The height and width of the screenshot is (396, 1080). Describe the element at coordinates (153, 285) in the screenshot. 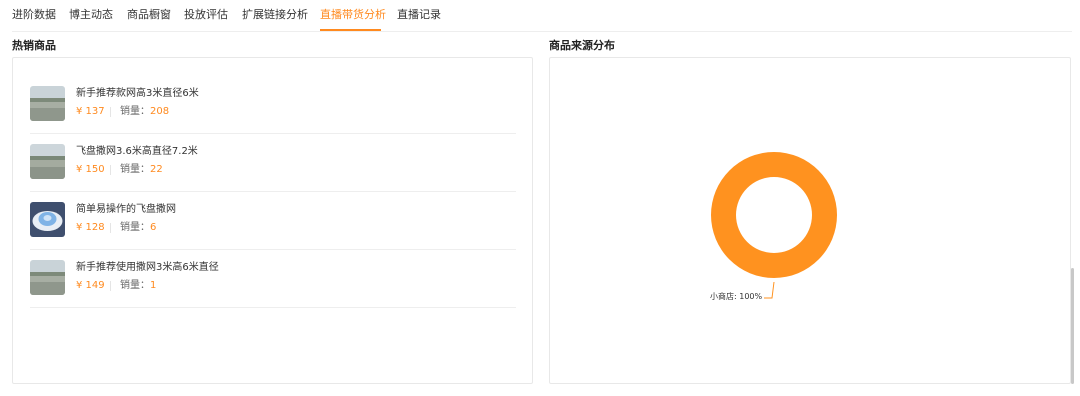

I see `sales-value: 1` at that location.